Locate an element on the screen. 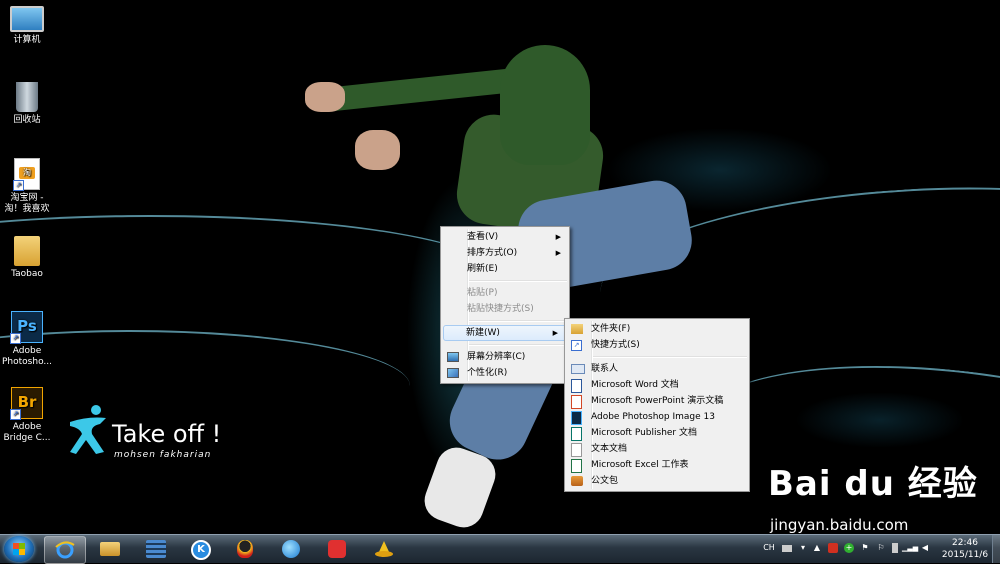 The height and width of the screenshot is (564, 1000). menu-item-label: 公文包 is located at coordinates (605, 481).